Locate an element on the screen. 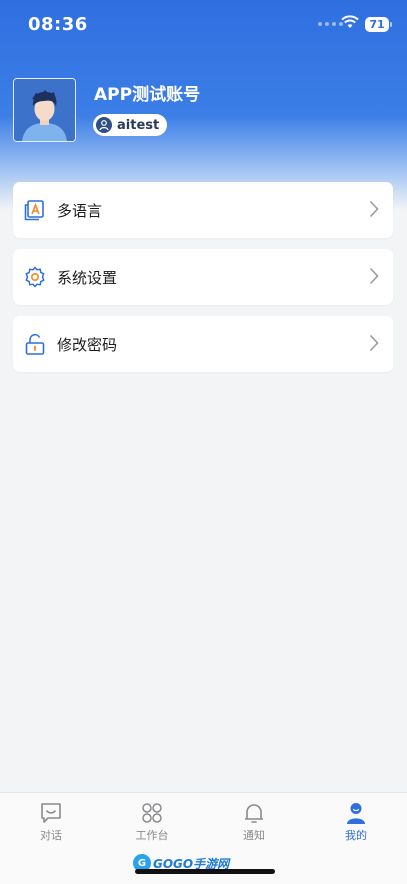 The height and width of the screenshot is (884, 407). tab-chat: 对话 is located at coordinates (51, 822).